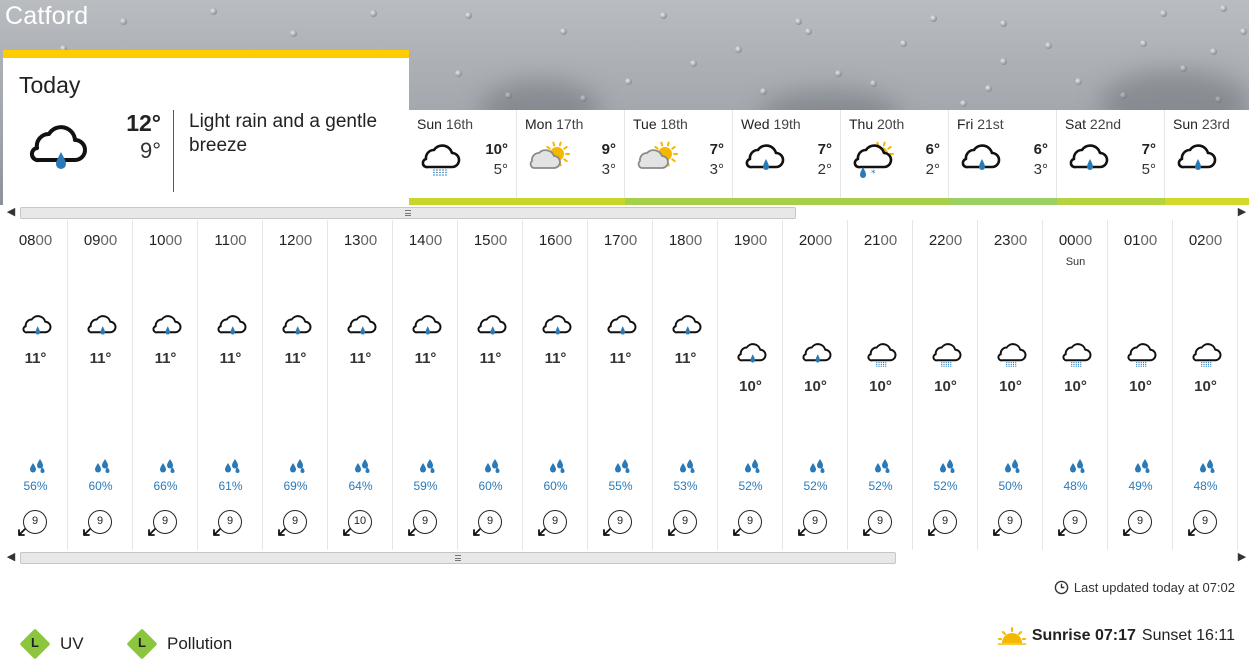  I want to click on day-tab-wed-19th: Wed 19th 7° 2°, so click(787, 157).